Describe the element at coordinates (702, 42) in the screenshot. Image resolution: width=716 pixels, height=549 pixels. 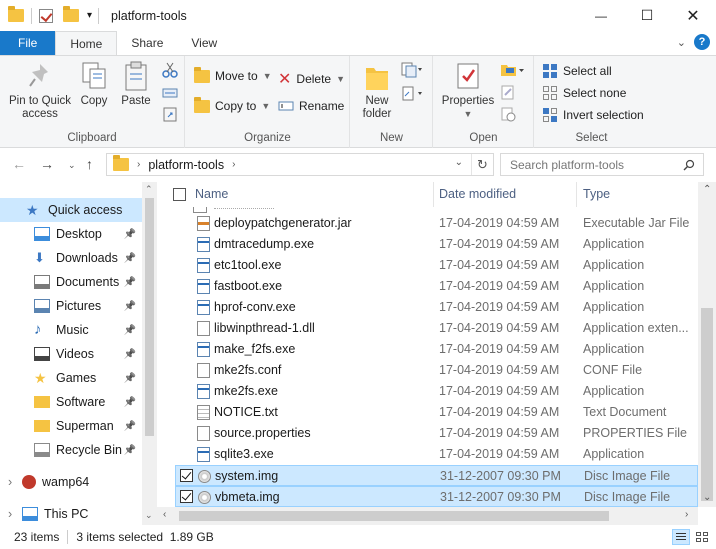
I see `help-icon: ?` at that location.